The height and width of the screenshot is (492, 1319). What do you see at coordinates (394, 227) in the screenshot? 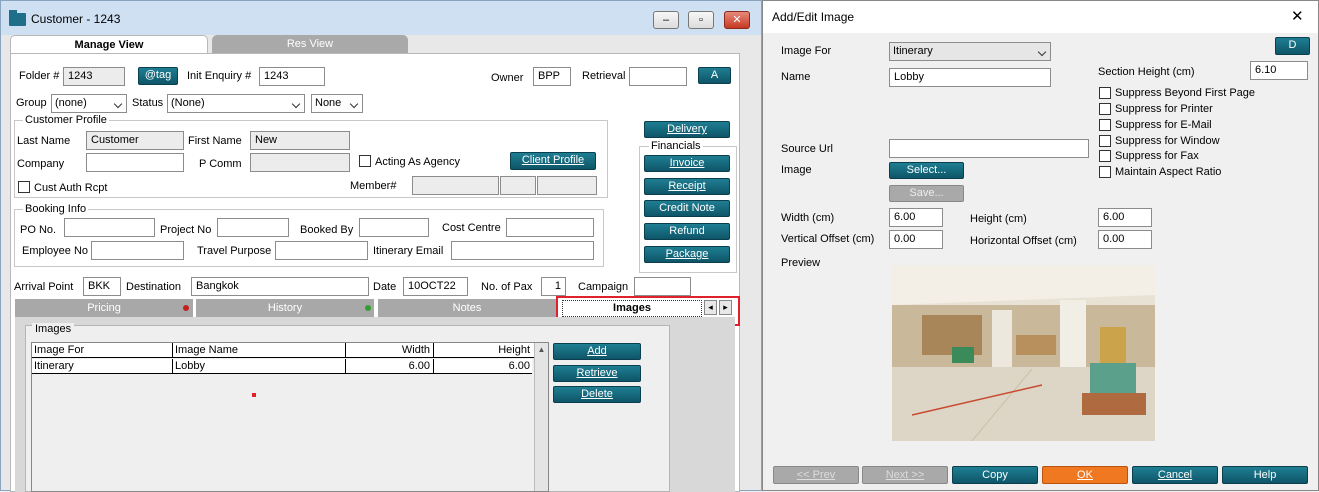
I see `booked-by-field` at bounding box center [394, 227].